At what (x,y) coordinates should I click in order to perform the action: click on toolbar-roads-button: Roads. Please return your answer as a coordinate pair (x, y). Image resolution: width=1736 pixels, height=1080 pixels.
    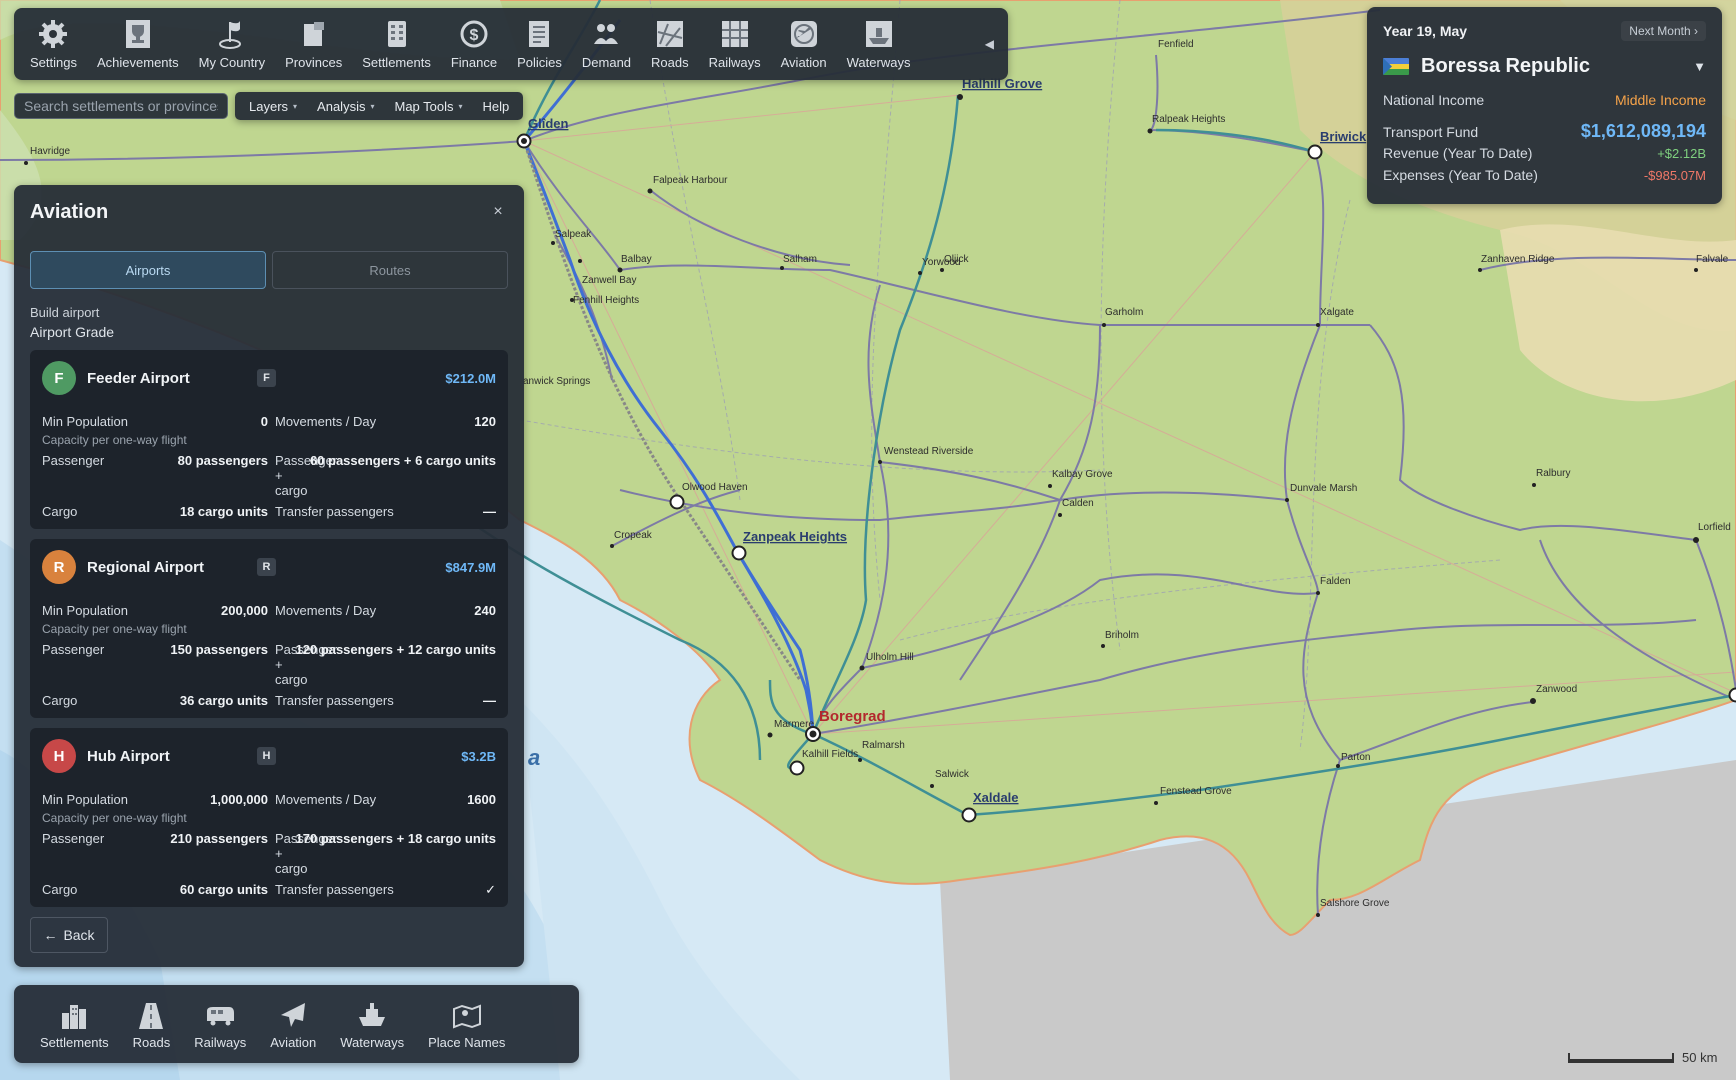
    Looking at the image, I should click on (670, 44).